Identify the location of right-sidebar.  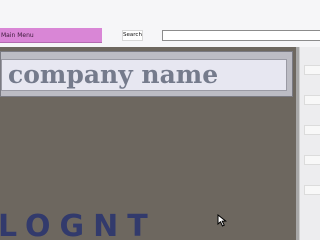
(309, 143).